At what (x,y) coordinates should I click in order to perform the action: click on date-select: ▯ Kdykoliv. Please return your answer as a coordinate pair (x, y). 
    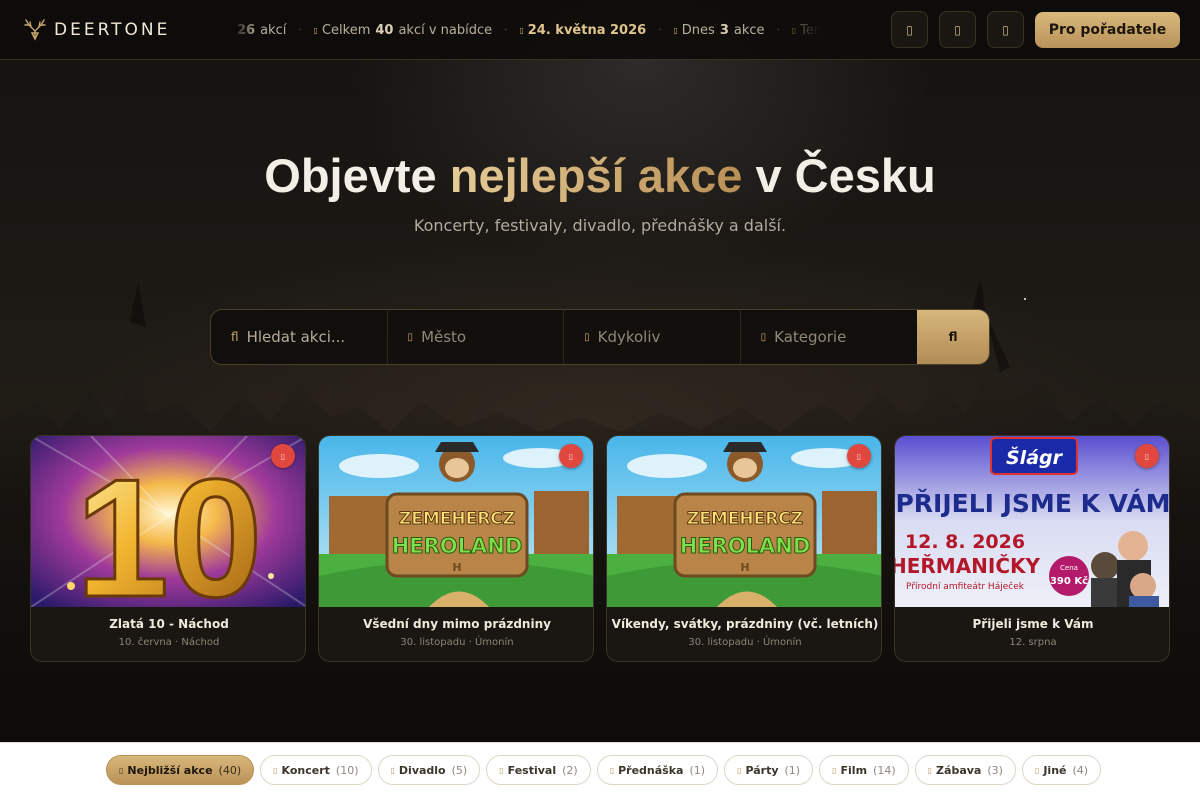
    Looking at the image, I should click on (652, 337).